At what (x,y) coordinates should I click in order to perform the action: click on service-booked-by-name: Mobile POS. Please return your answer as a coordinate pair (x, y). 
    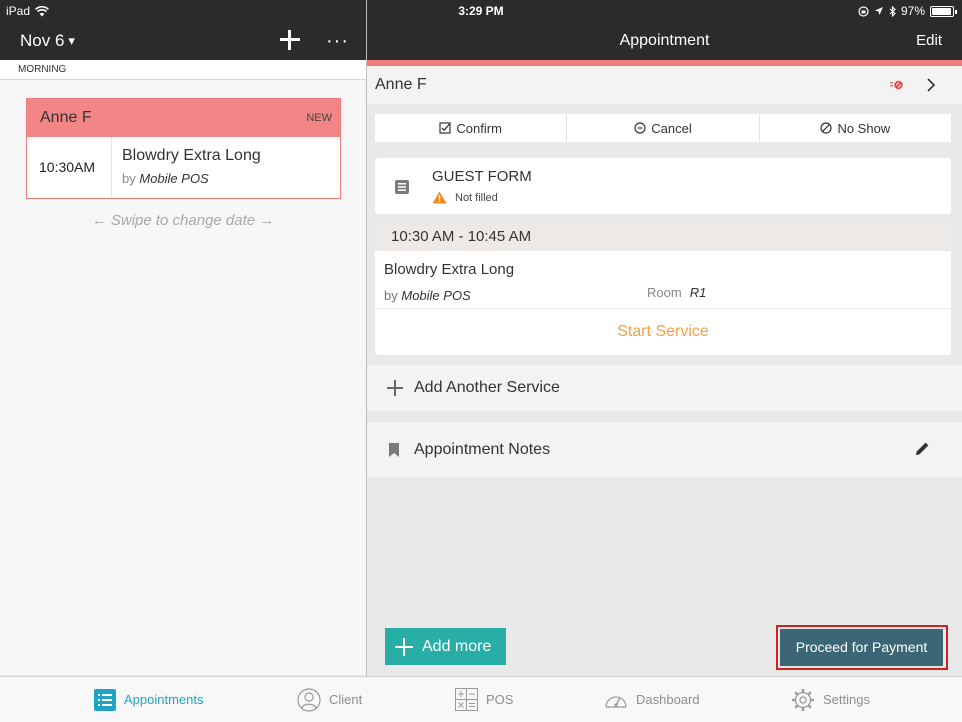
    Looking at the image, I should click on (436, 295).